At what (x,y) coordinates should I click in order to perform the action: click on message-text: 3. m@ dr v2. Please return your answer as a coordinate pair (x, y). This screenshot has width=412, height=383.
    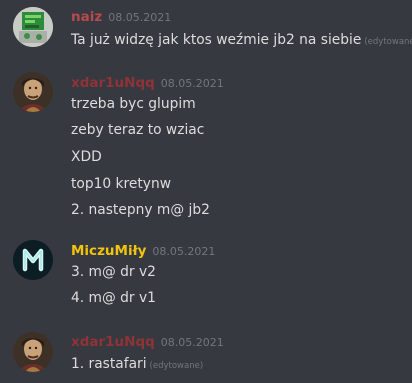
    Looking at the image, I should click on (113, 272).